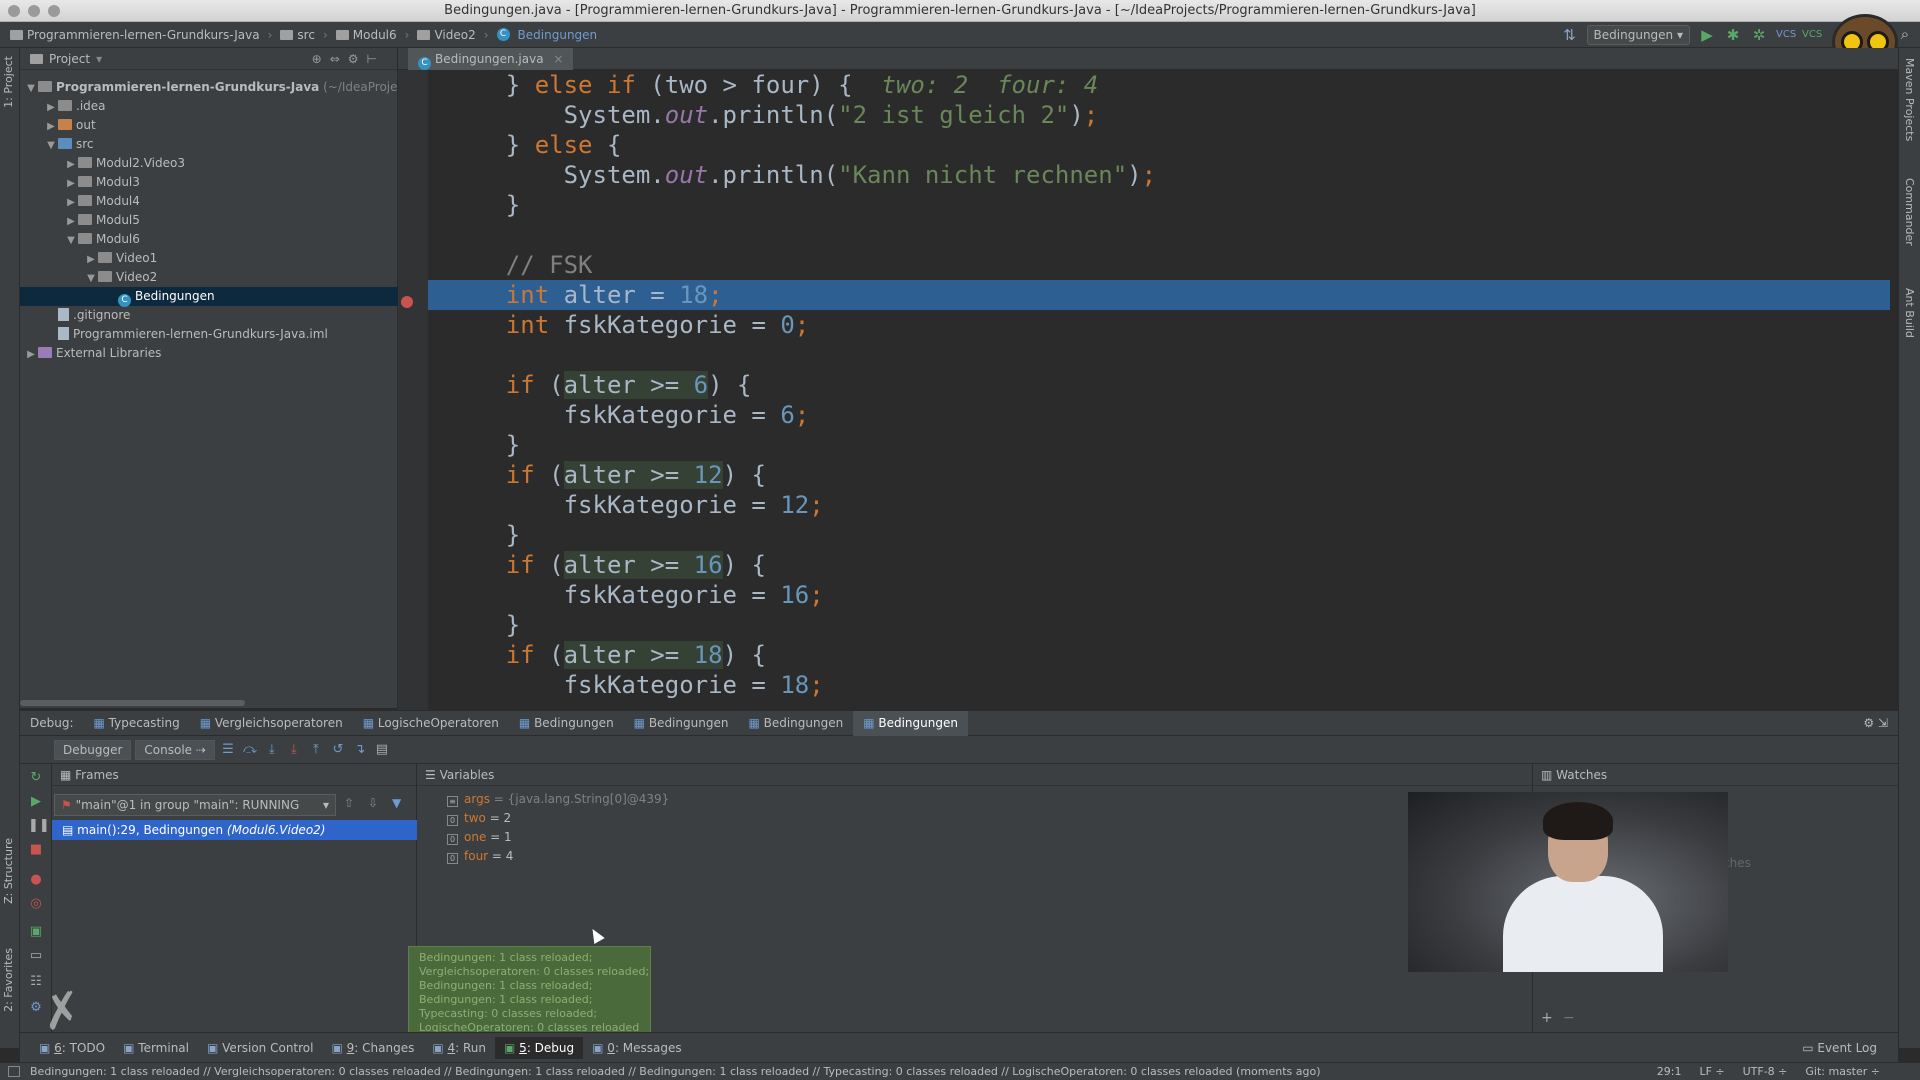  I want to click on gear-icon: ⚙ ⇲, so click(1875, 723).